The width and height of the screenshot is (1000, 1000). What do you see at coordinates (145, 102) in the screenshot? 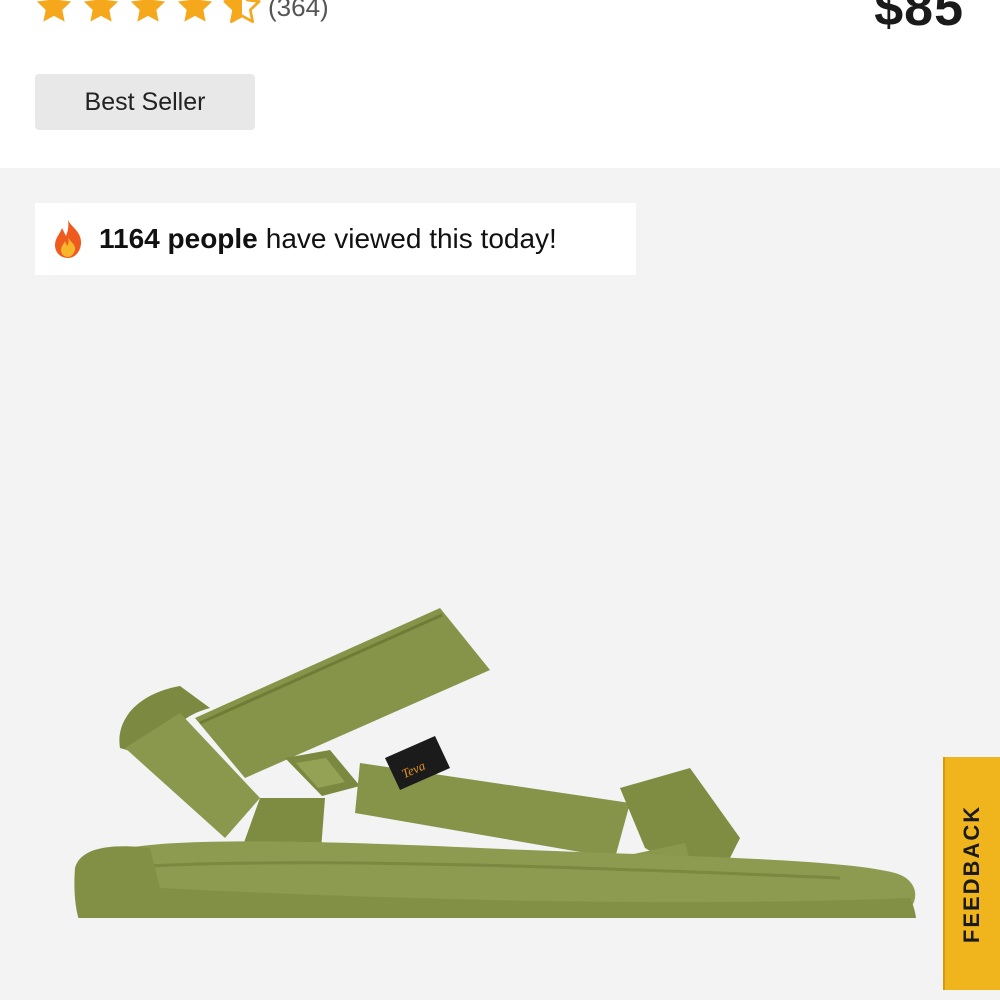
I see `best-seller-badge: Best Seller` at bounding box center [145, 102].